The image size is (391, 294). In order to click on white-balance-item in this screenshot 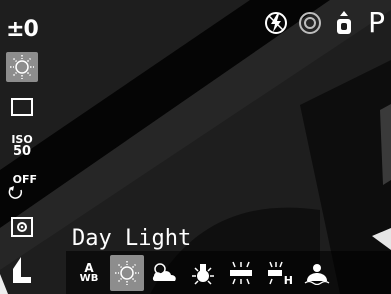, I will do `click(22, 67)`.